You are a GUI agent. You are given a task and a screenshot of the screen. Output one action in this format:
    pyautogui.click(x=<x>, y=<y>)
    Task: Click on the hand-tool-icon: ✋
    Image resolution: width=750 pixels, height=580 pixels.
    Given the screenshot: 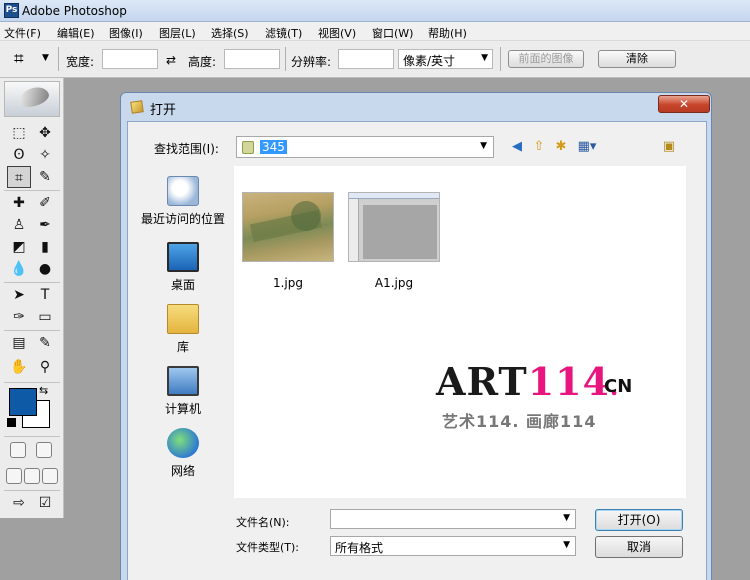 What is the action you would take?
    pyautogui.click(x=19, y=367)
    